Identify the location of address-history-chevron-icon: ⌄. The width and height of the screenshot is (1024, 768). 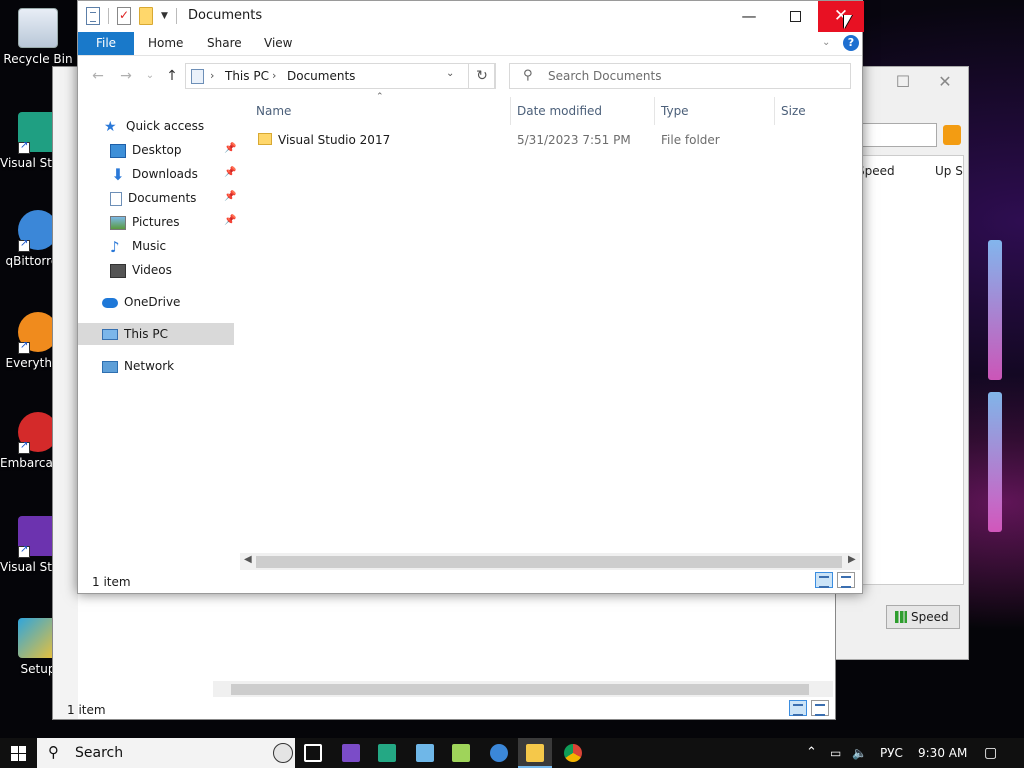
(450, 73).